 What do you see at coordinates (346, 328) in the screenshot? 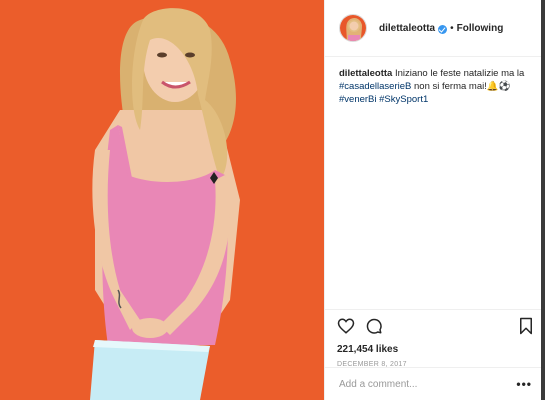
I see `heart-icon` at bounding box center [346, 328].